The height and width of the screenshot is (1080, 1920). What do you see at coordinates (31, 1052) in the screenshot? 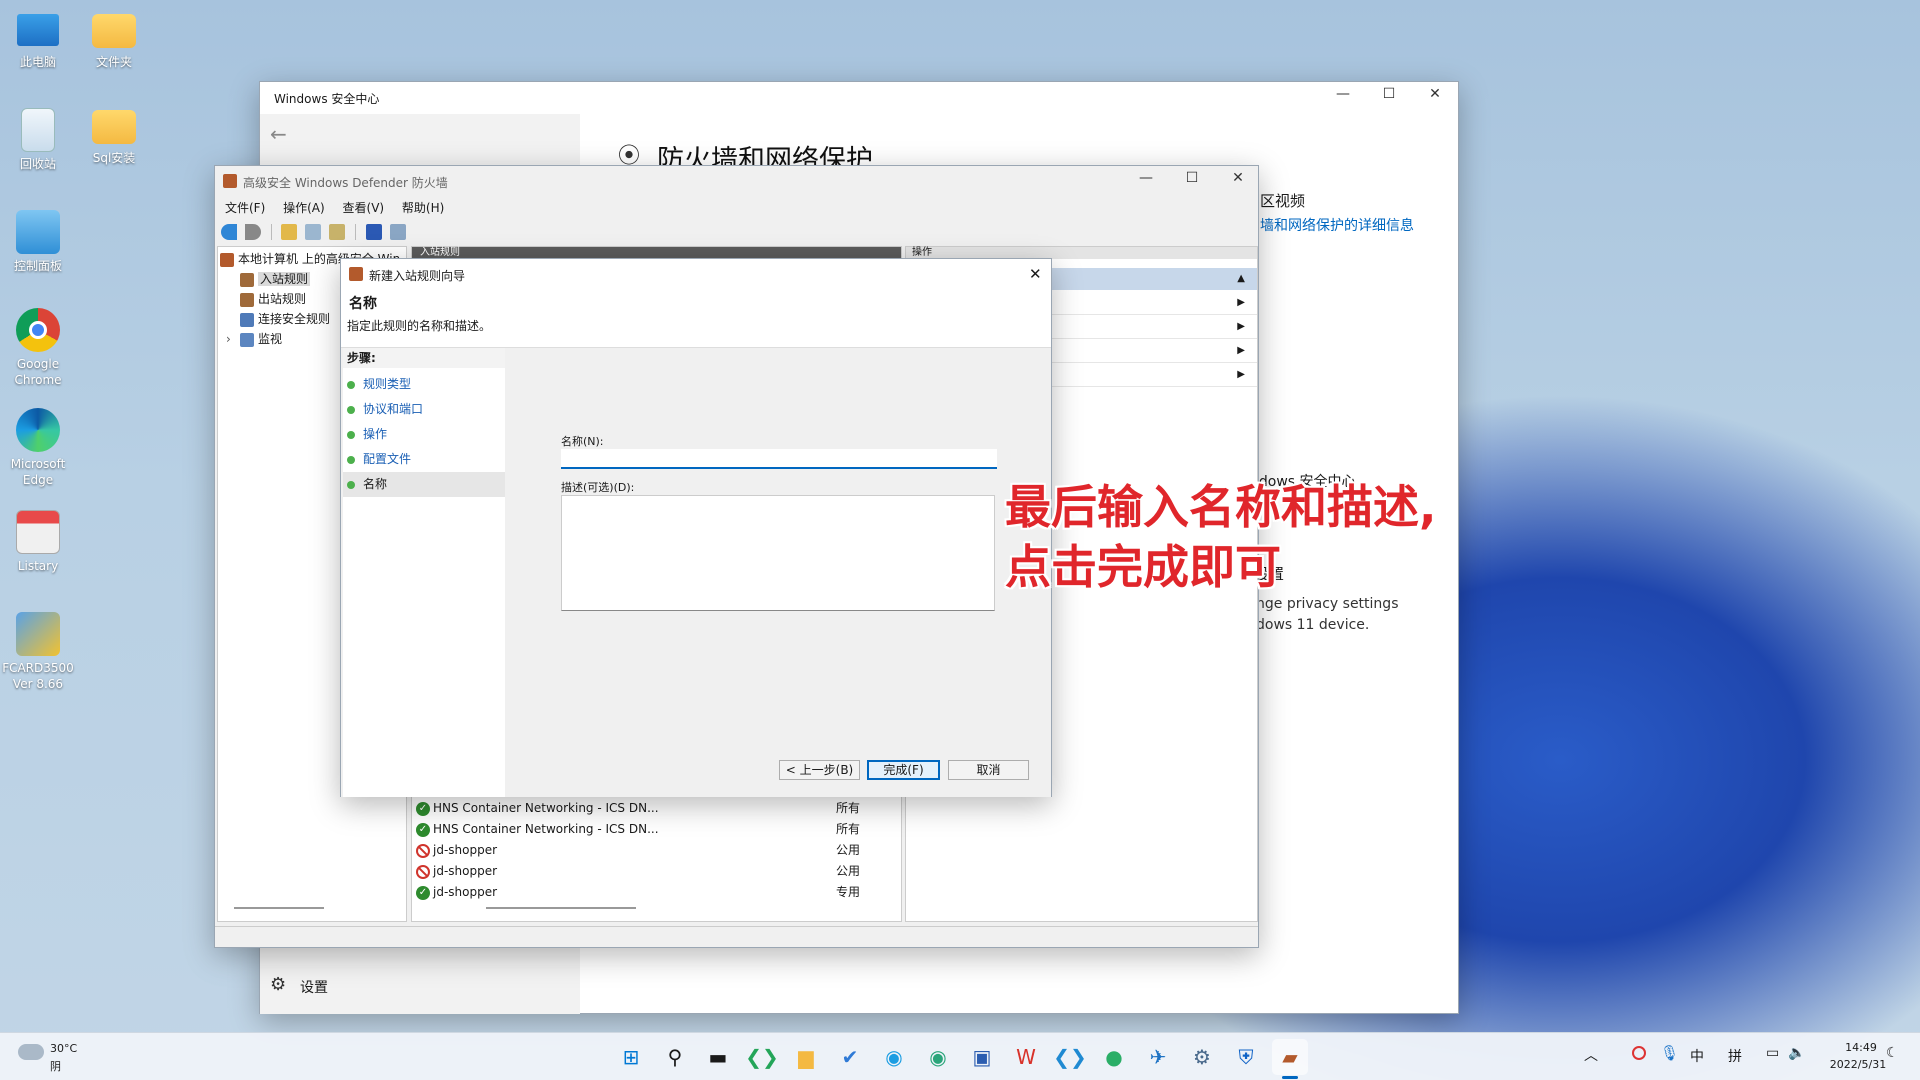
I see `weather-cloud-icon` at bounding box center [31, 1052].